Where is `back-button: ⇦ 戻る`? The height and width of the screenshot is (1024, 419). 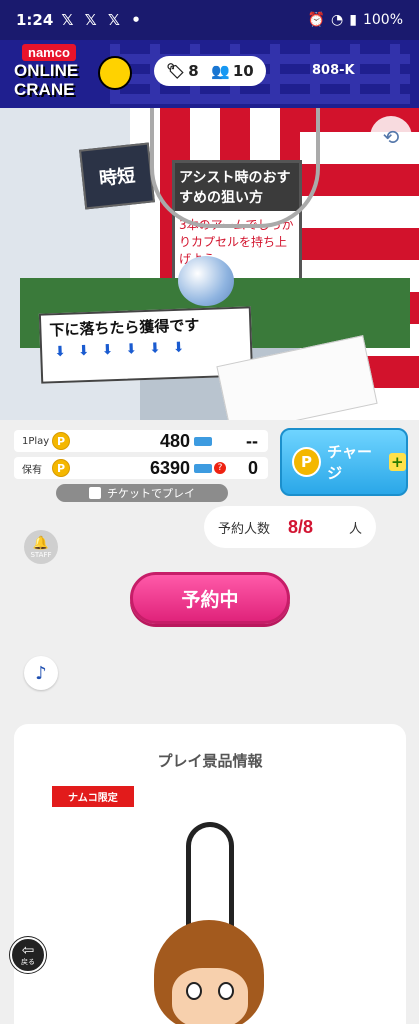
back-button: ⇦ 戻る is located at coordinates (28, 955).